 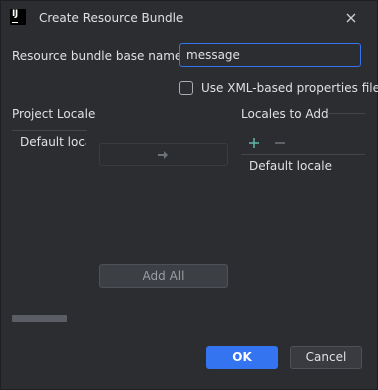 What do you see at coordinates (163, 276) in the screenshot?
I see `add-all-button: Add All` at bounding box center [163, 276].